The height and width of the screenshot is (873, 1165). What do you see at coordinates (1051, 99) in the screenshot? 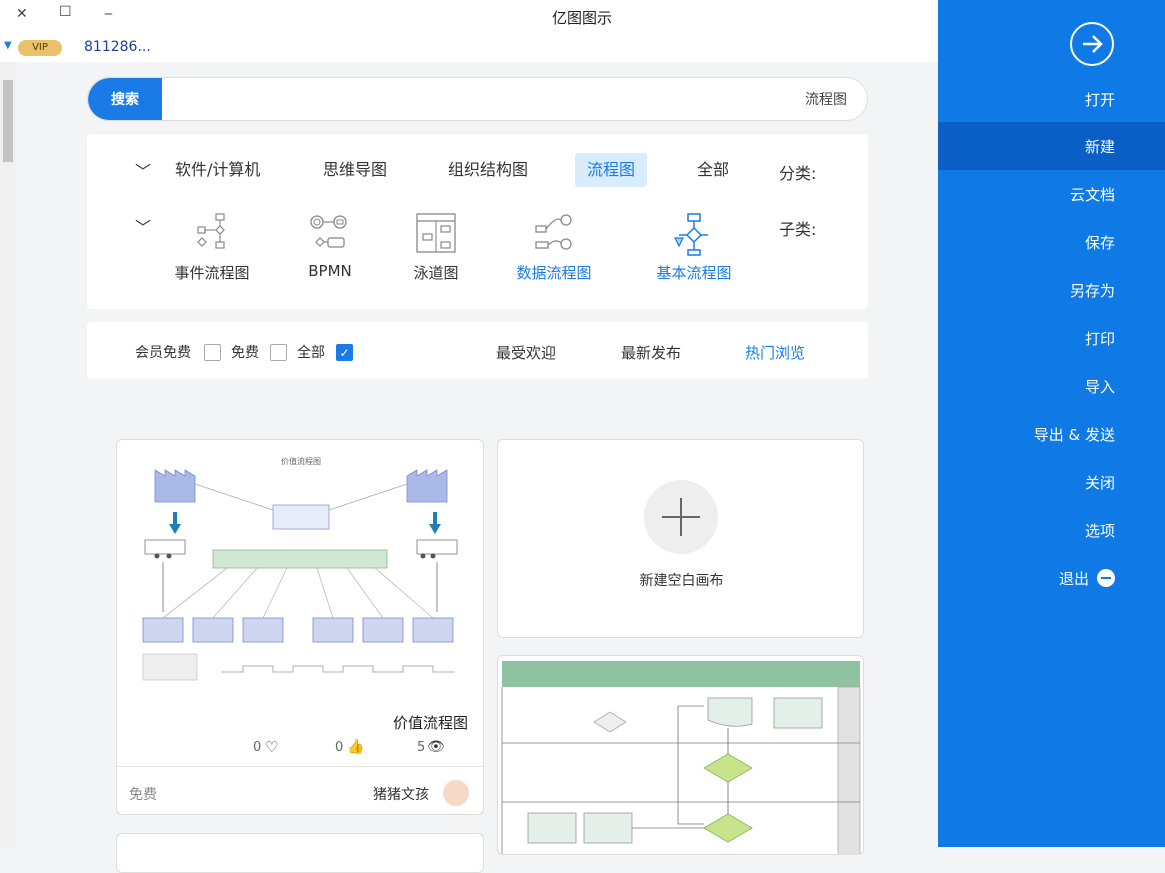
I see `sidebar-item-open: 打开` at bounding box center [1051, 99].